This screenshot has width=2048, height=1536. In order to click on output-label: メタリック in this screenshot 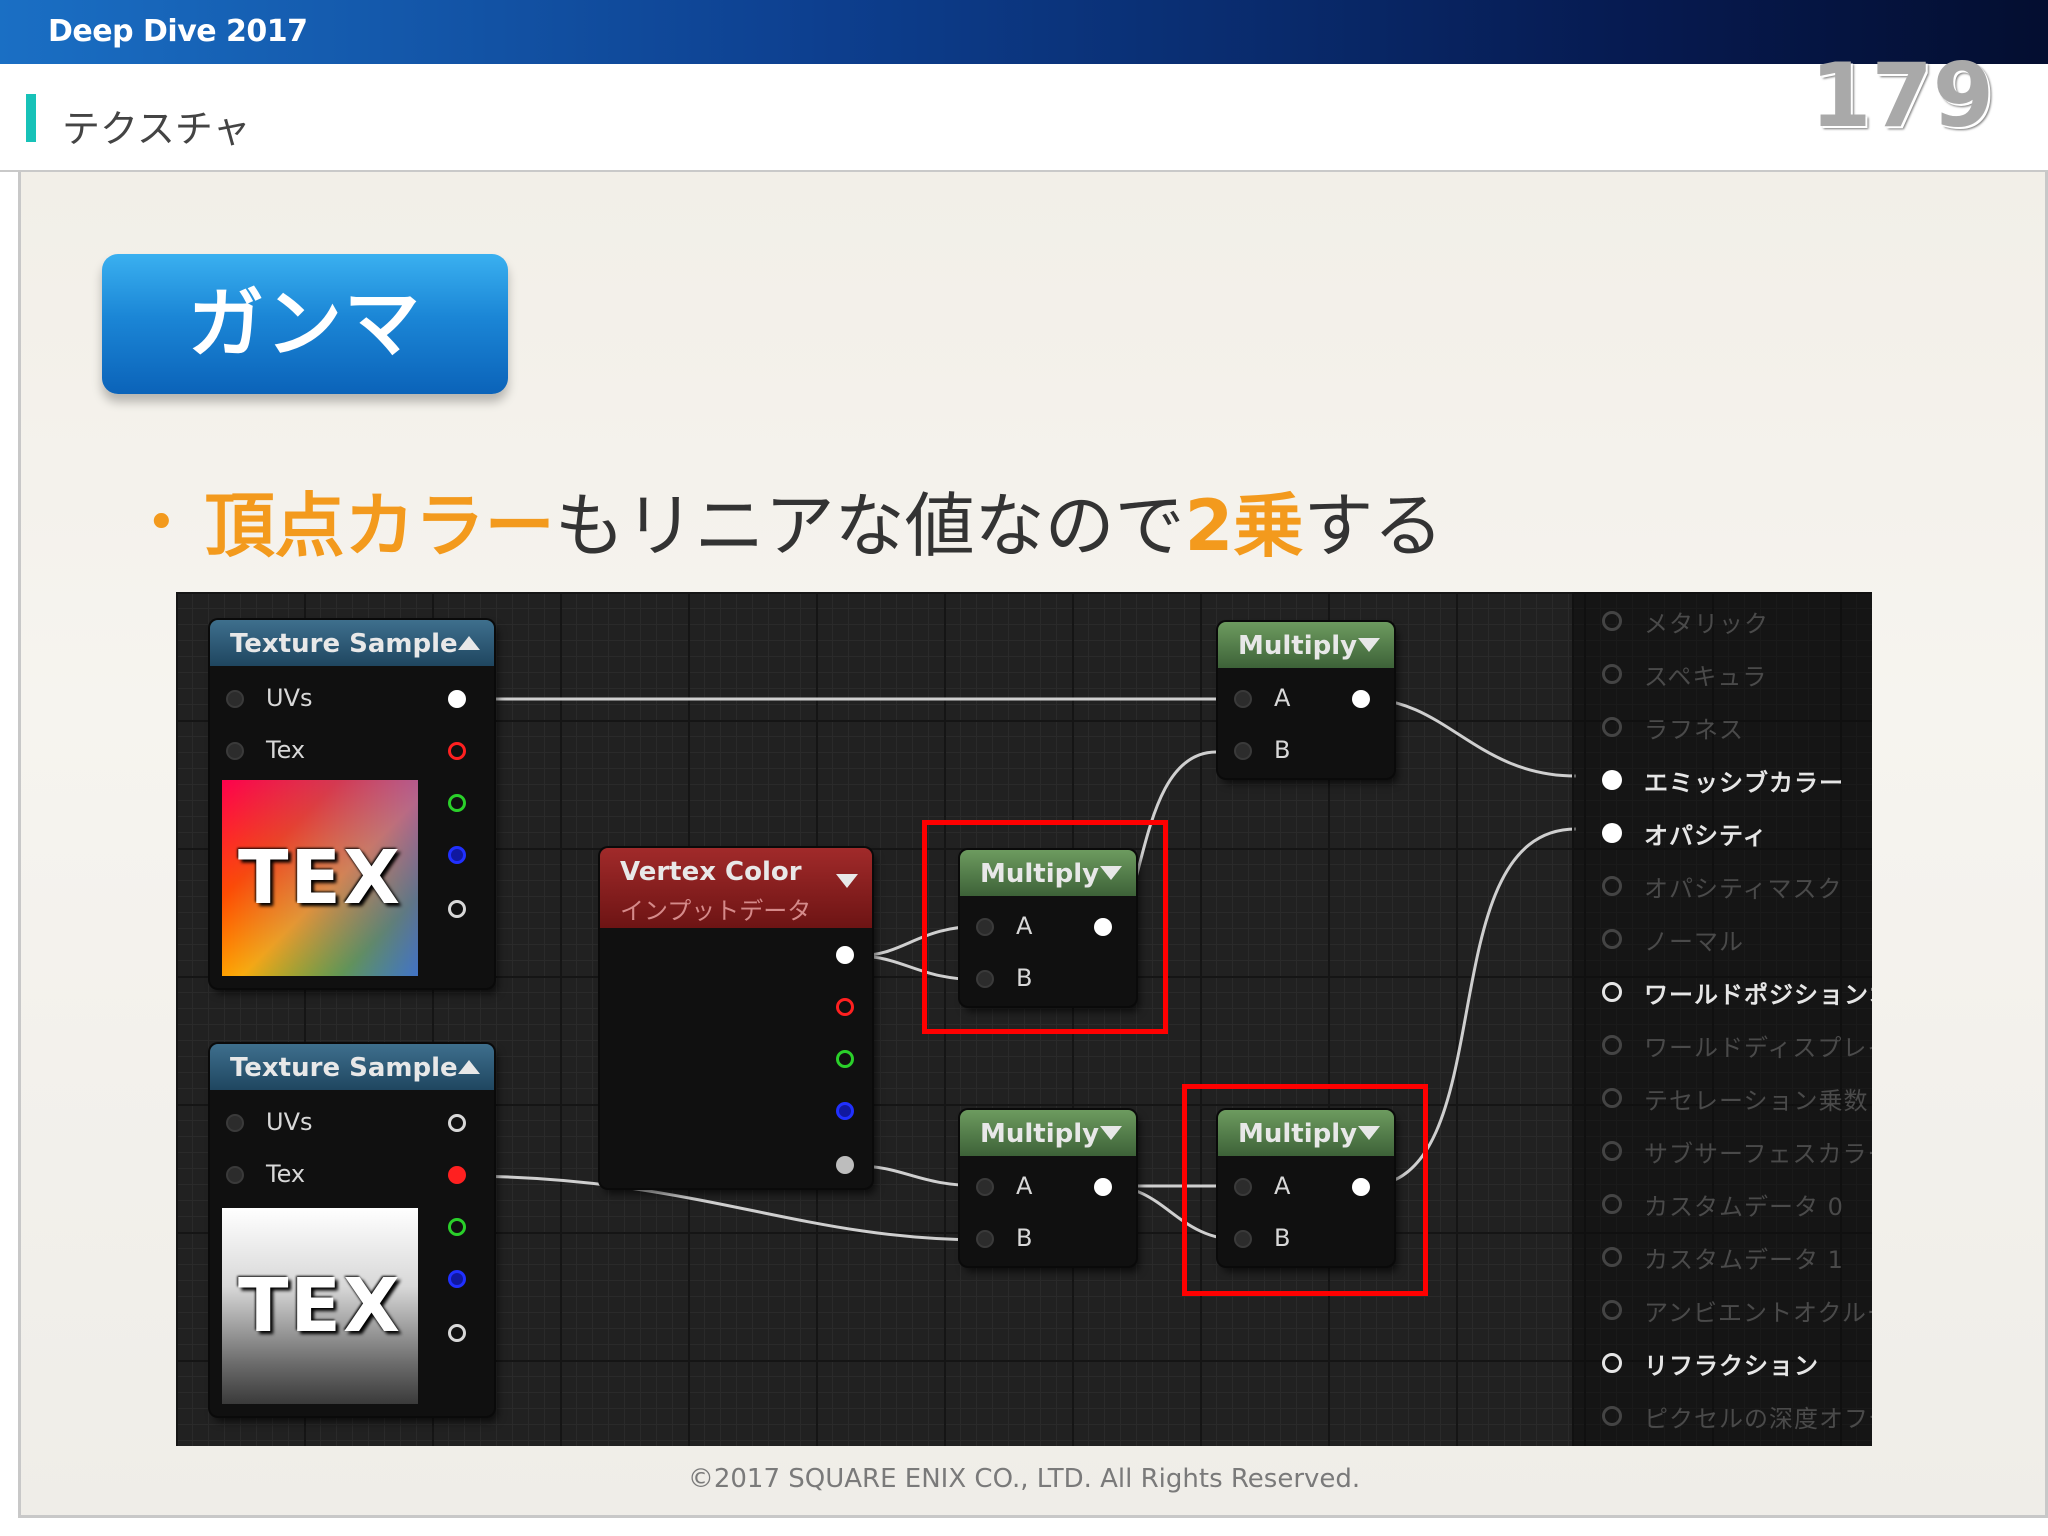, I will do `click(1706, 624)`.